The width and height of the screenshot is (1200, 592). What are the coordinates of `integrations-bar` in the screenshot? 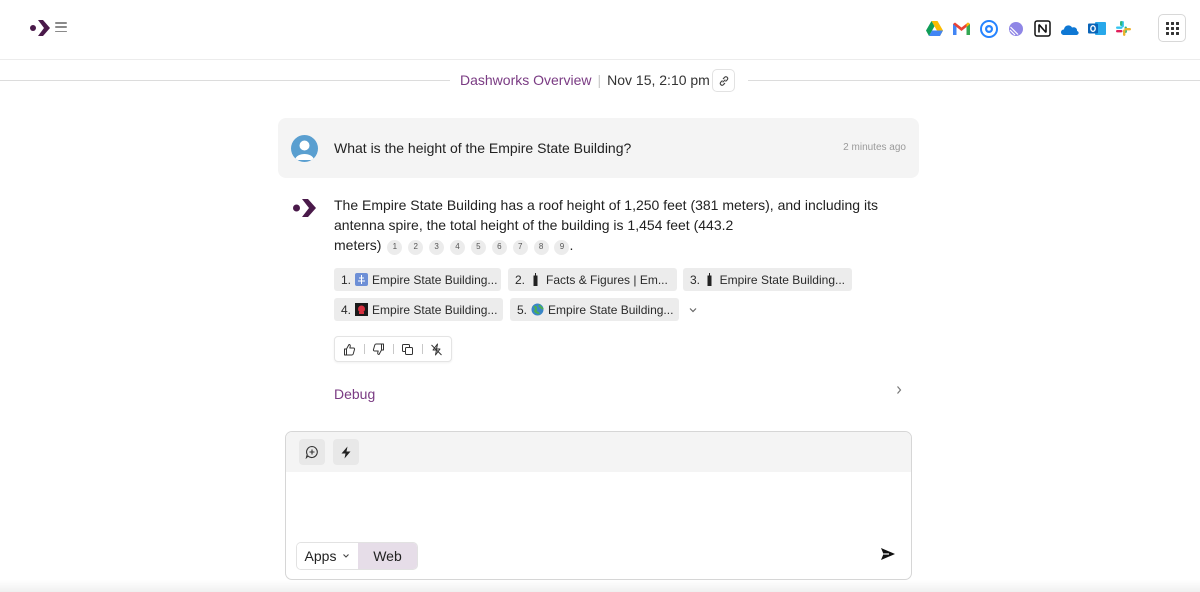 It's located at (1029, 28).